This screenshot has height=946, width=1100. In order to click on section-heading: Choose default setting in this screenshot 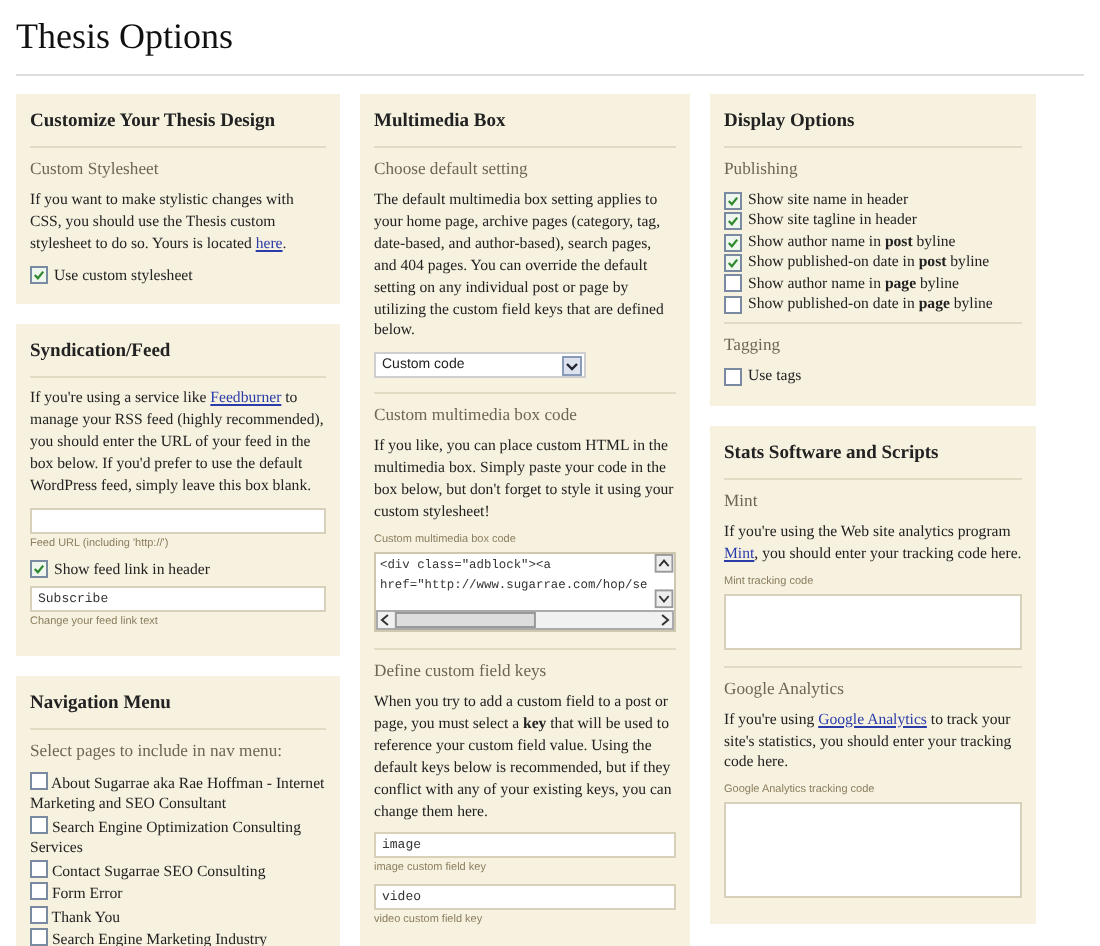, I will do `click(452, 169)`.